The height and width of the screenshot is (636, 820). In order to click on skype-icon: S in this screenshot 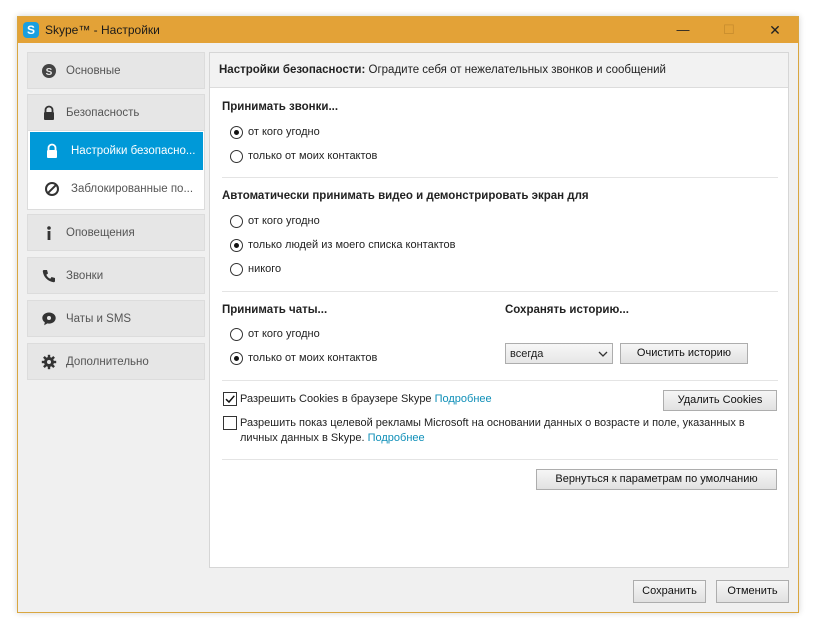, I will do `click(49, 71)`.